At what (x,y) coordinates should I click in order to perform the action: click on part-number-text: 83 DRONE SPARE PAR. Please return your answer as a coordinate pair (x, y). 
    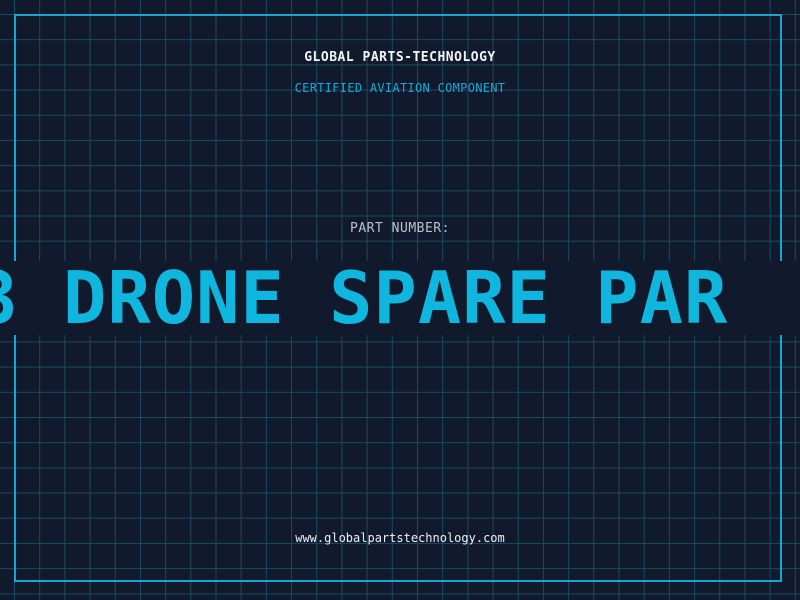
    Looking at the image, I should click on (364, 298).